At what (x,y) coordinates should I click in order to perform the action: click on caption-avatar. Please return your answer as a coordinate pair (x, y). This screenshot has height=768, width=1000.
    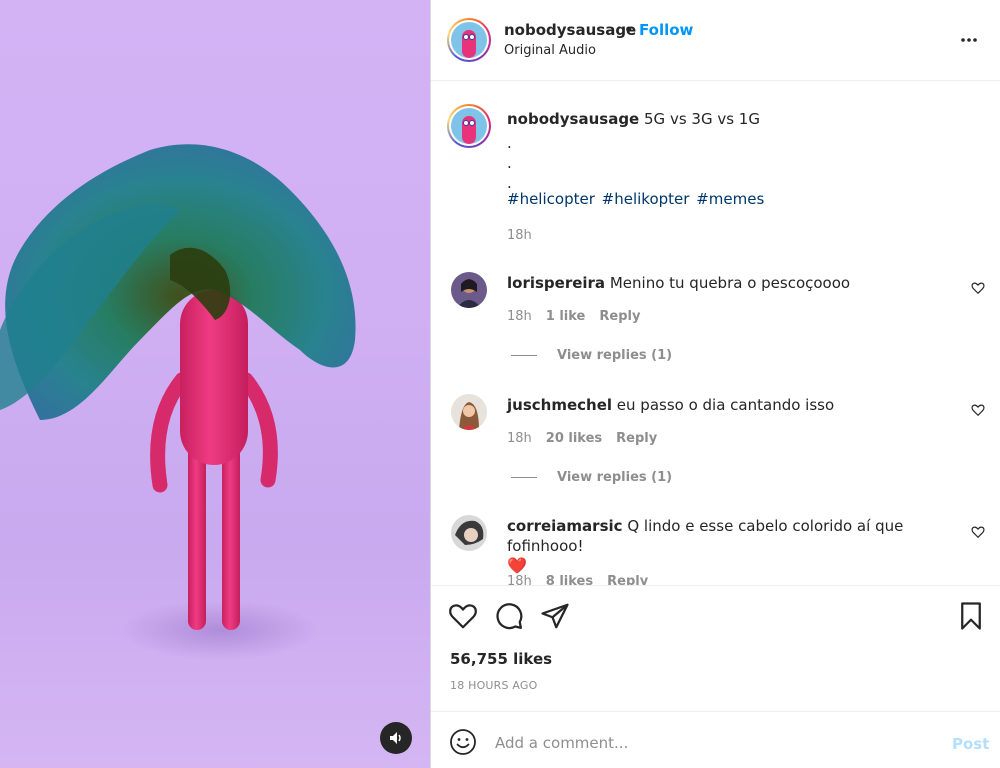
    Looking at the image, I should click on (469, 126).